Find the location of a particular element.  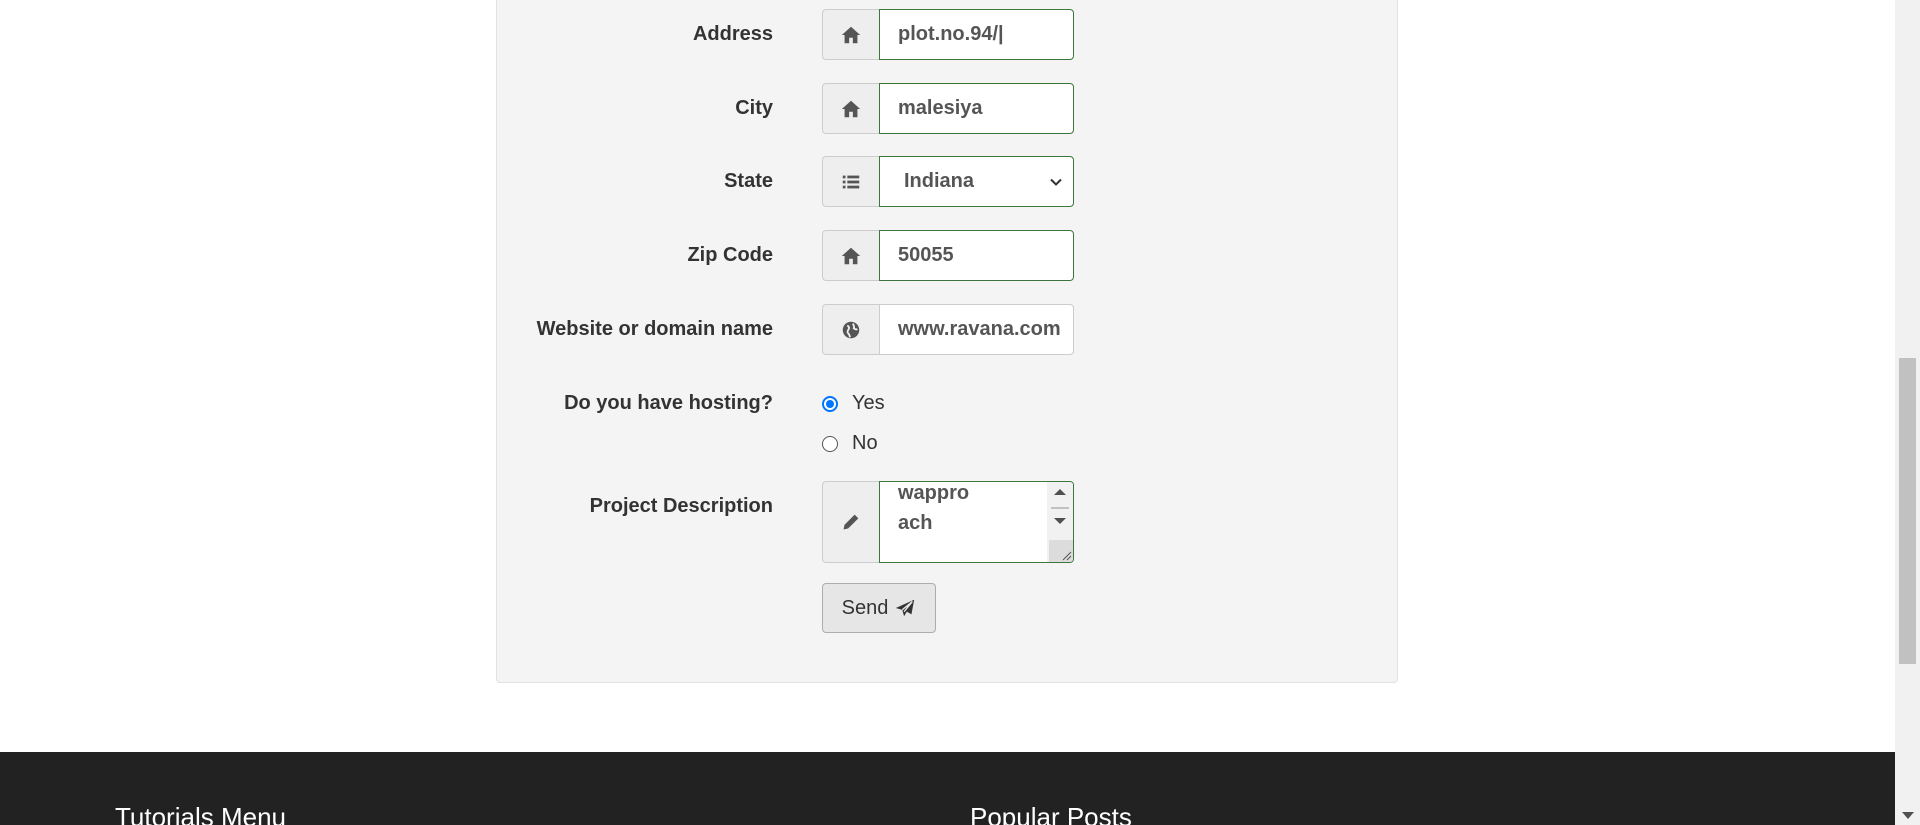

hosting-label: Do you have hosting? is located at coordinates (668, 403).